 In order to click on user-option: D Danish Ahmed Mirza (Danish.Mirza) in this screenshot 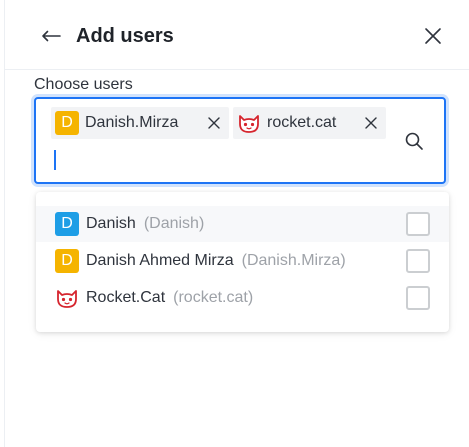, I will do `click(242, 261)`.